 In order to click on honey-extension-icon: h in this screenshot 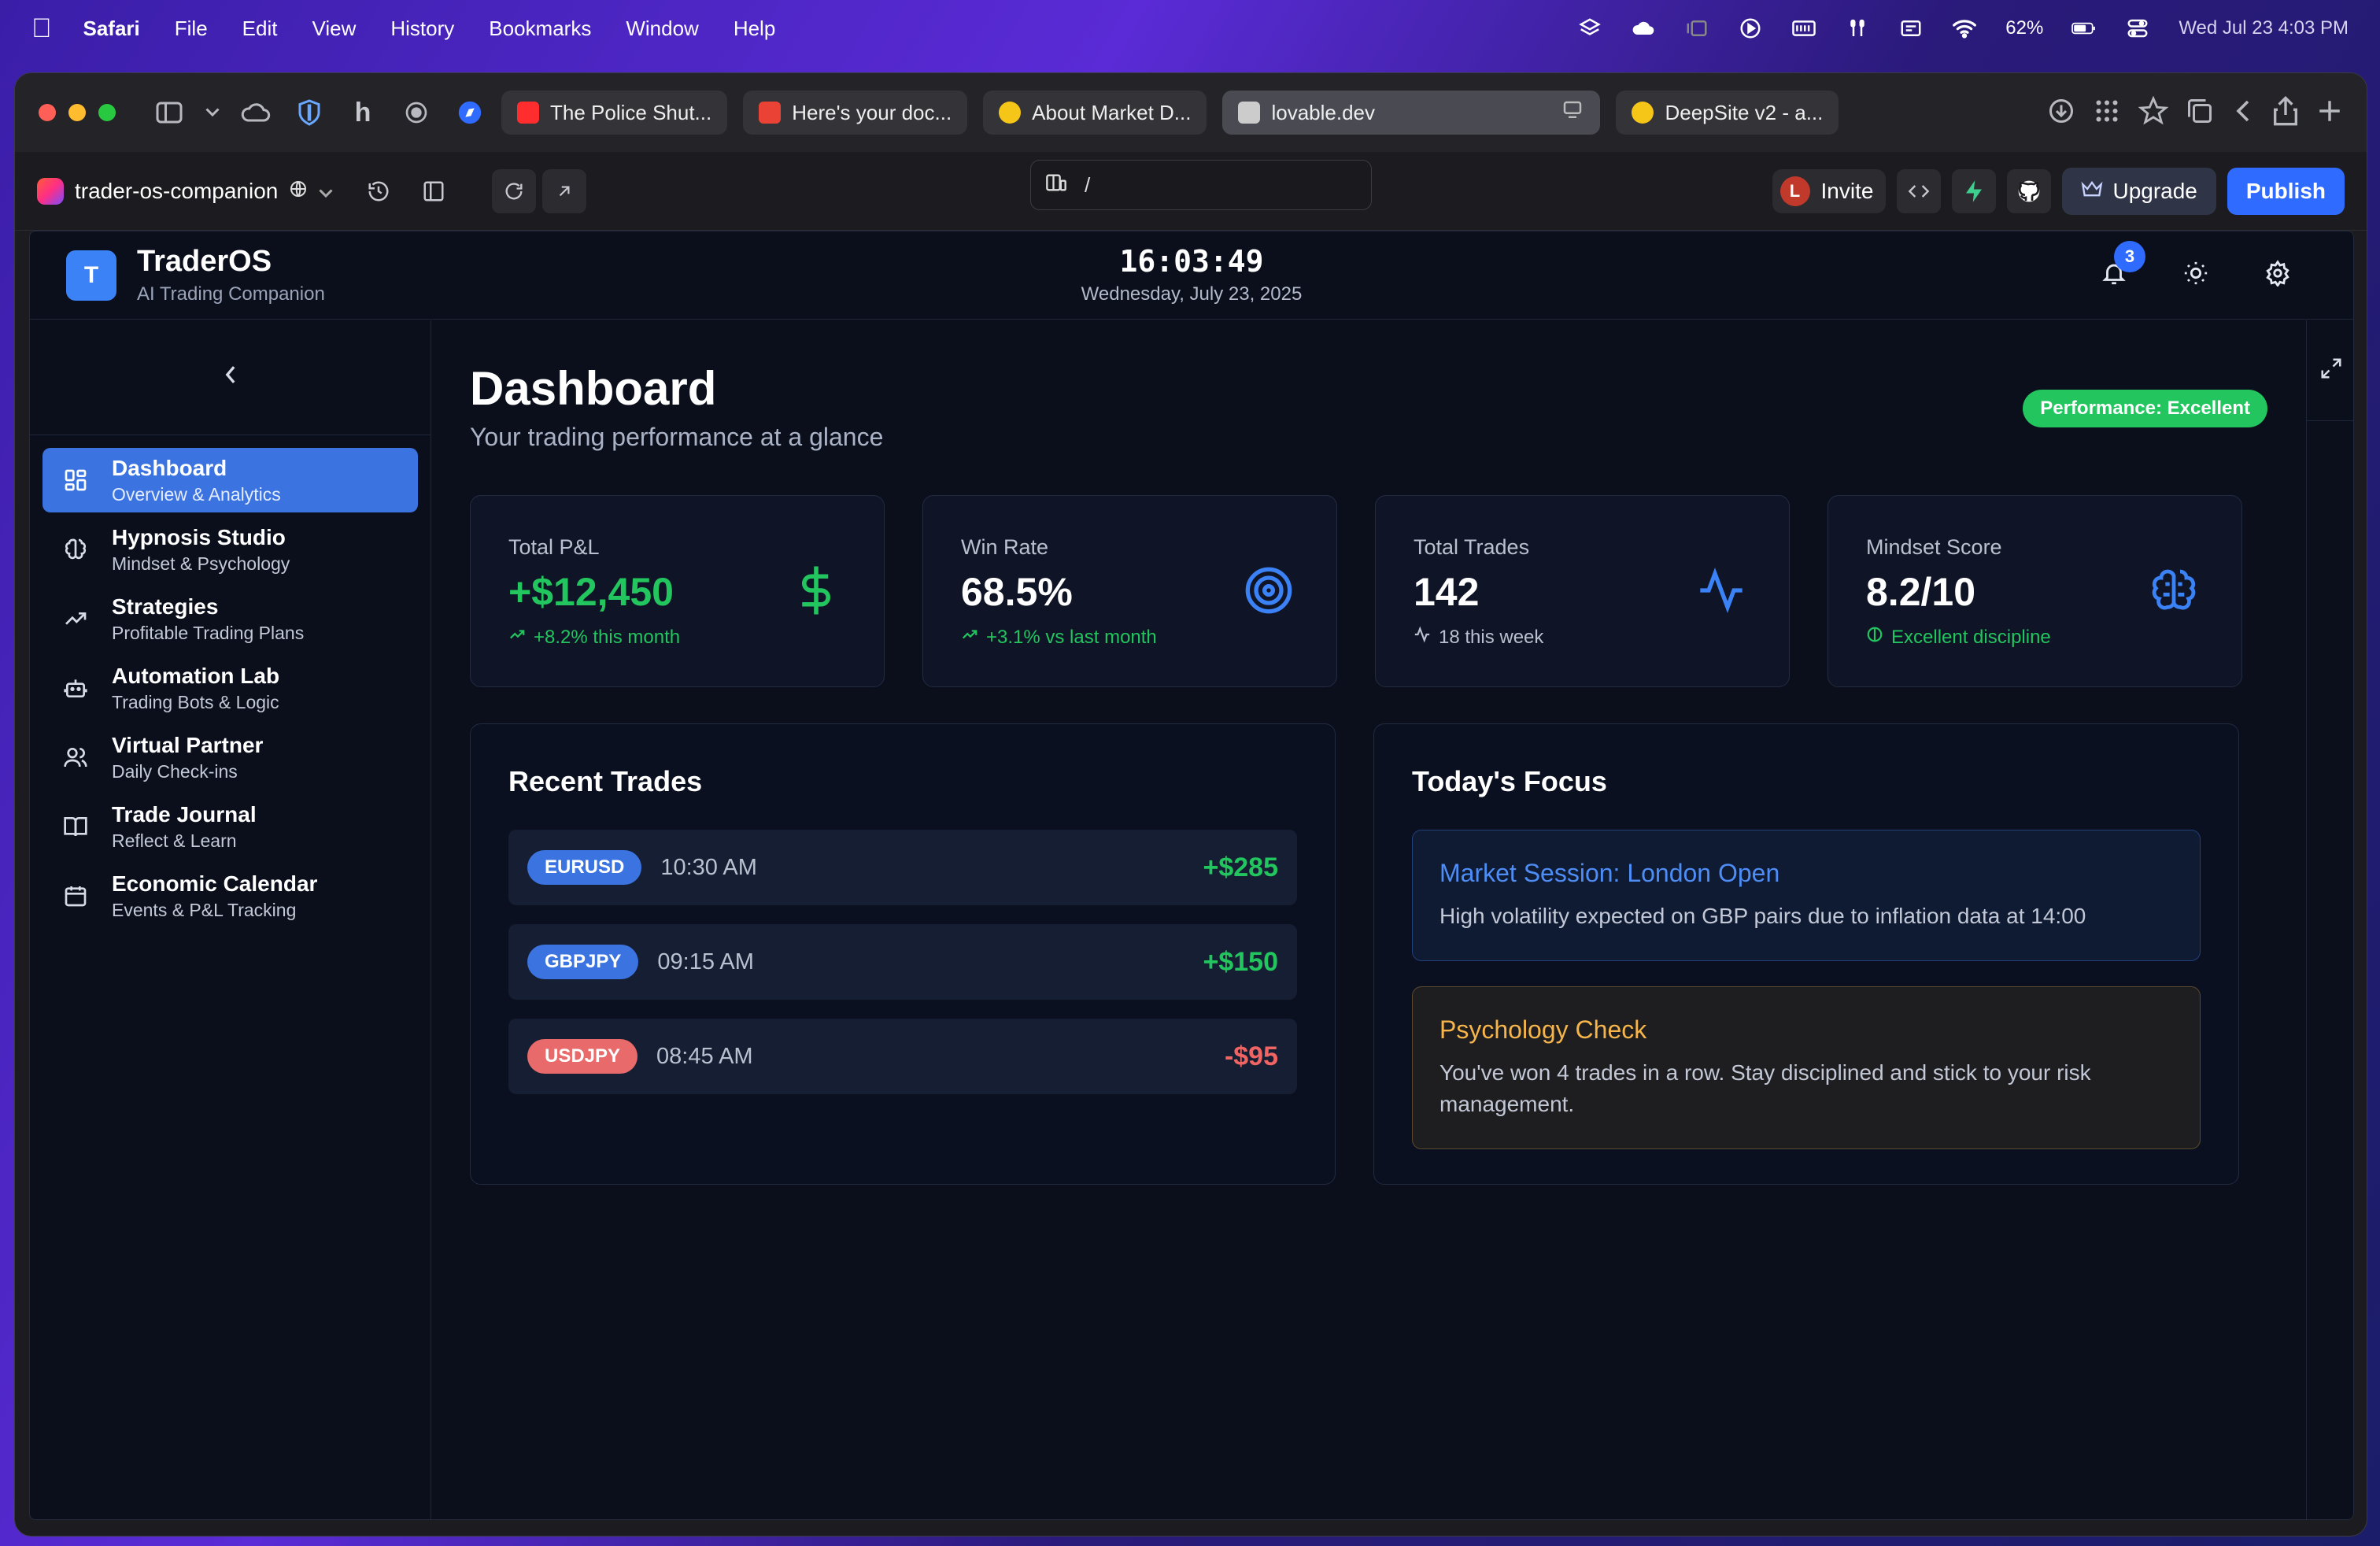, I will do `click(363, 113)`.